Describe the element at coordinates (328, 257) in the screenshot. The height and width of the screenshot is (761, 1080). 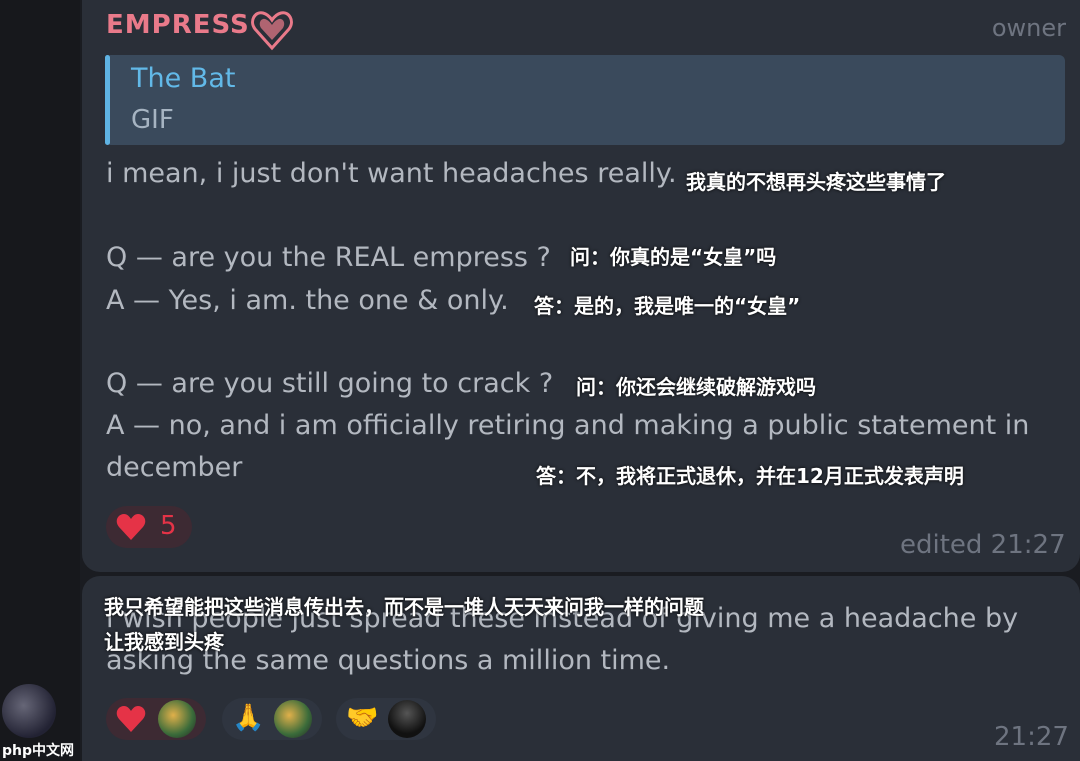
I see `message-line: Q — are you the REAL empress ?` at that location.